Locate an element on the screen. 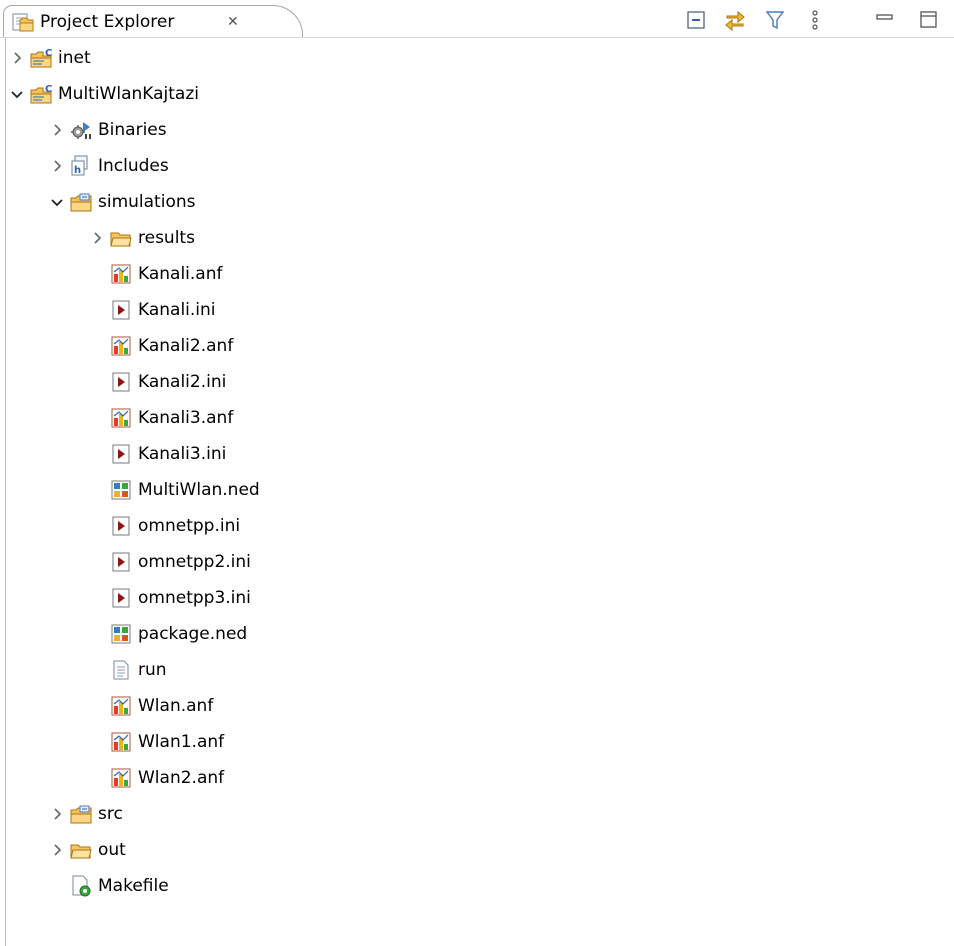 The width and height of the screenshot is (954, 946). tree-item: omnetpp.ini is located at coordinates (164, 526).